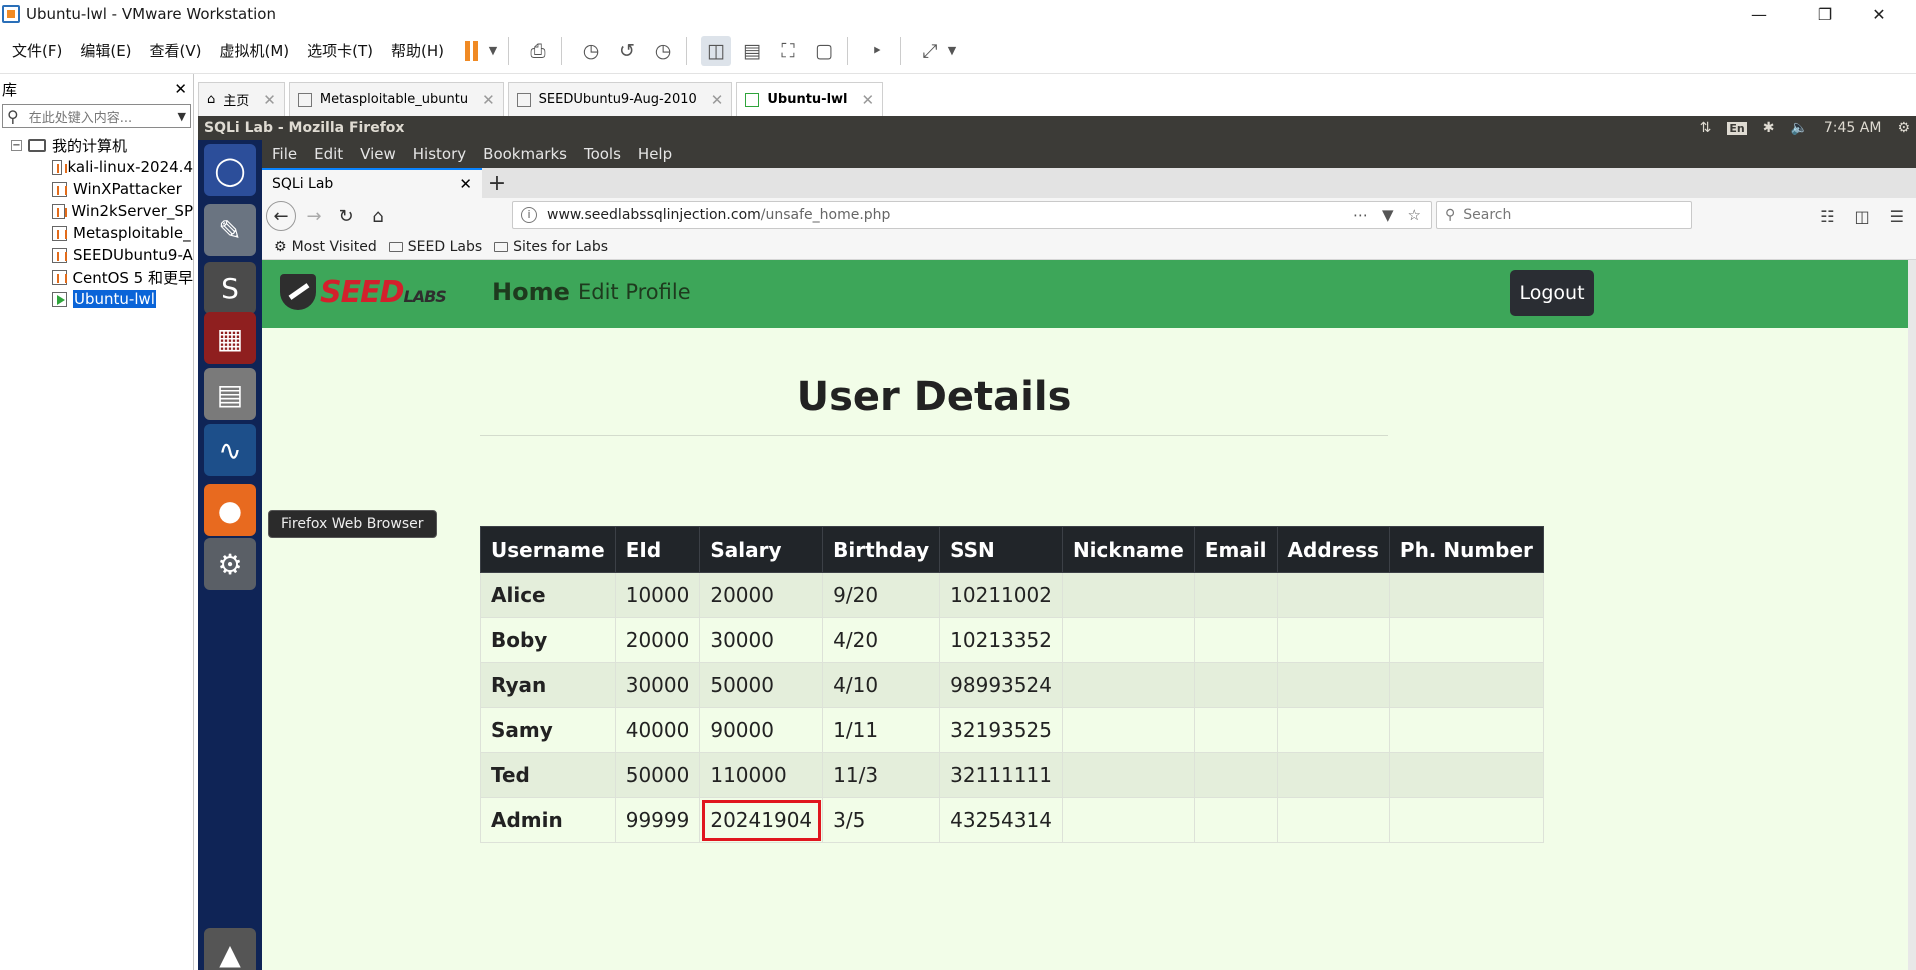 The image size is (1916, 970). Describe the element at coordinates (284, 154) in the screenshot. I see `ff-menu-file: File` at that location.